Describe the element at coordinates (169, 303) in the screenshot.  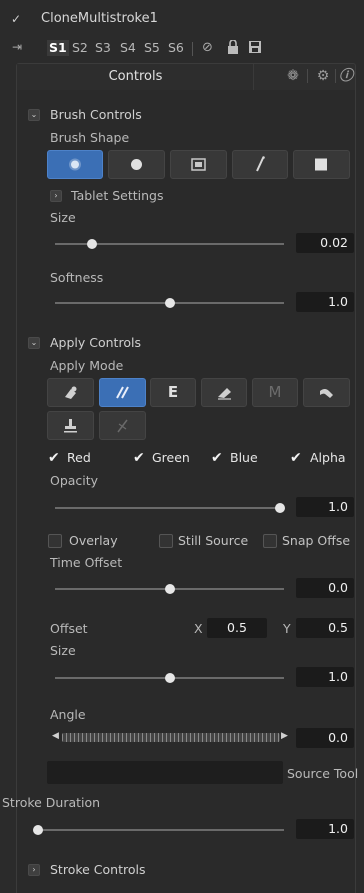
I see `softness-slider-handle` at that location.